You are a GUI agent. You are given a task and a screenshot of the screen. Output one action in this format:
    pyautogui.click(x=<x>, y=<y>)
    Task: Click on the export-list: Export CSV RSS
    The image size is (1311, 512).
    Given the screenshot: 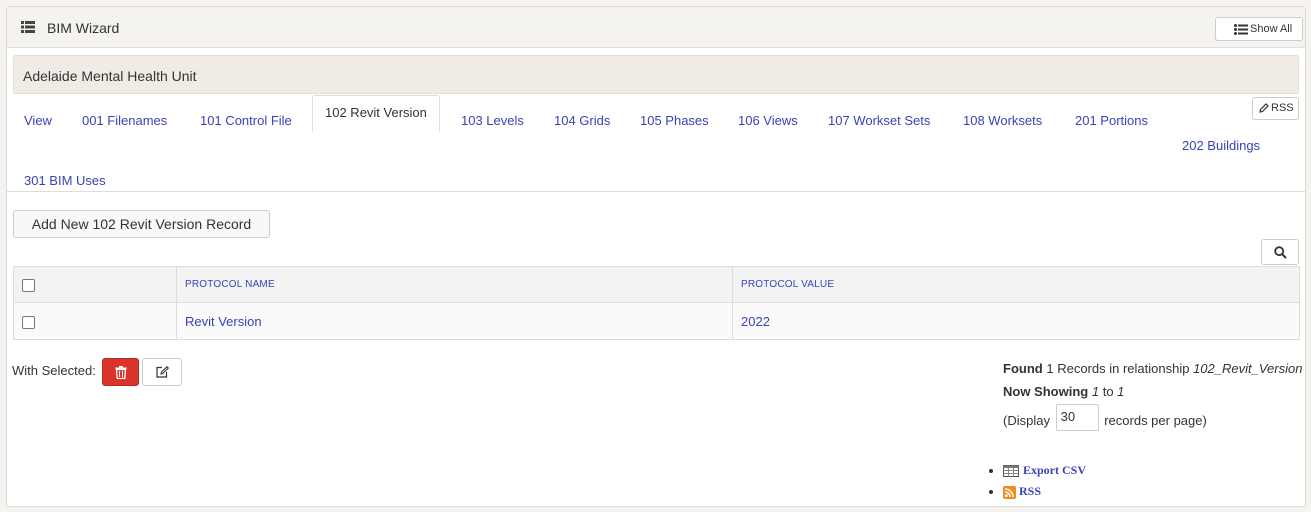 What is the action you would take?
    pyautogui.click(x=1036, y=484)
    